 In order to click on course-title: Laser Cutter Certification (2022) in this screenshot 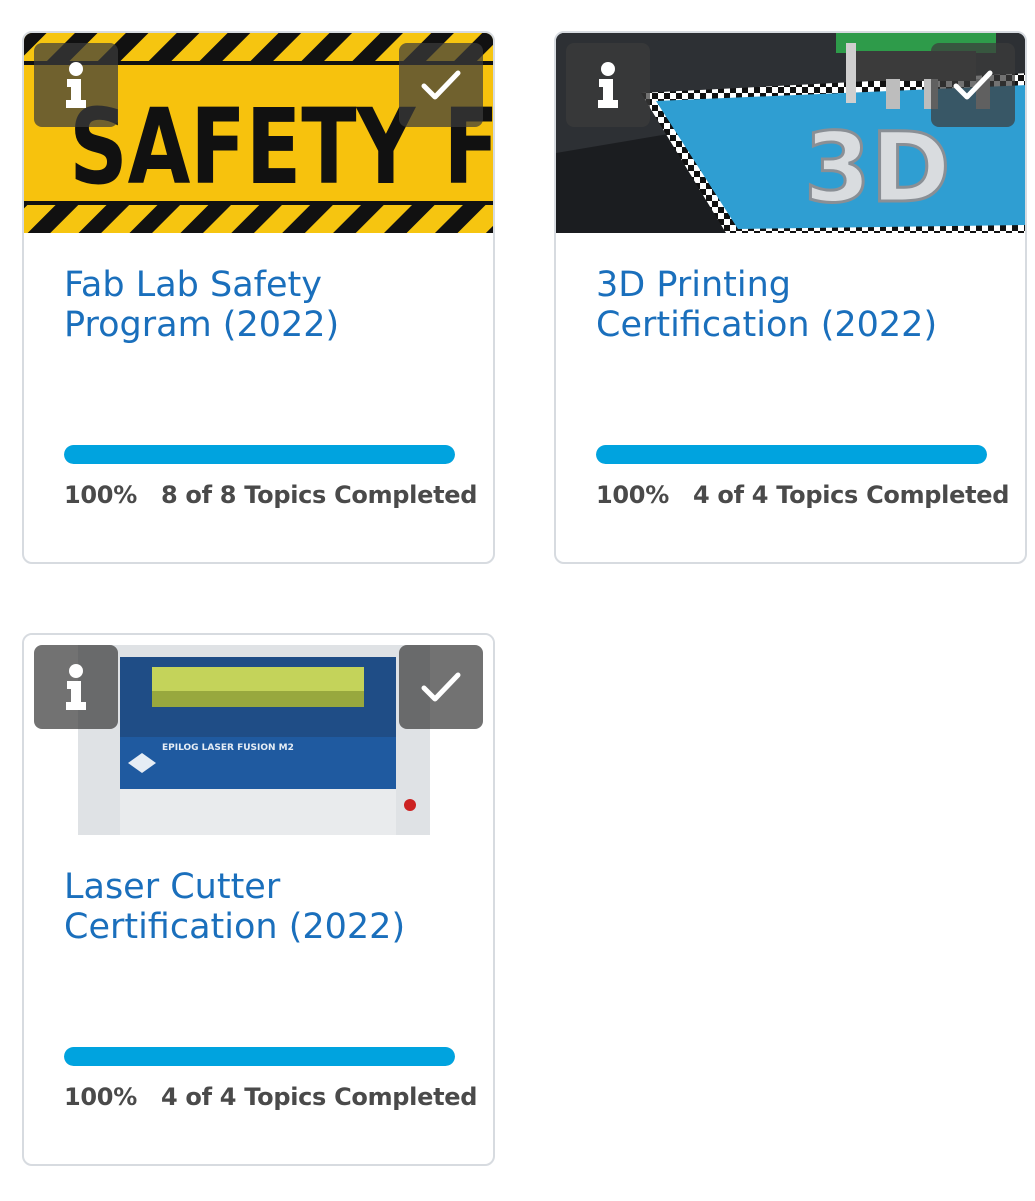, I will do `click(264, 907)`.